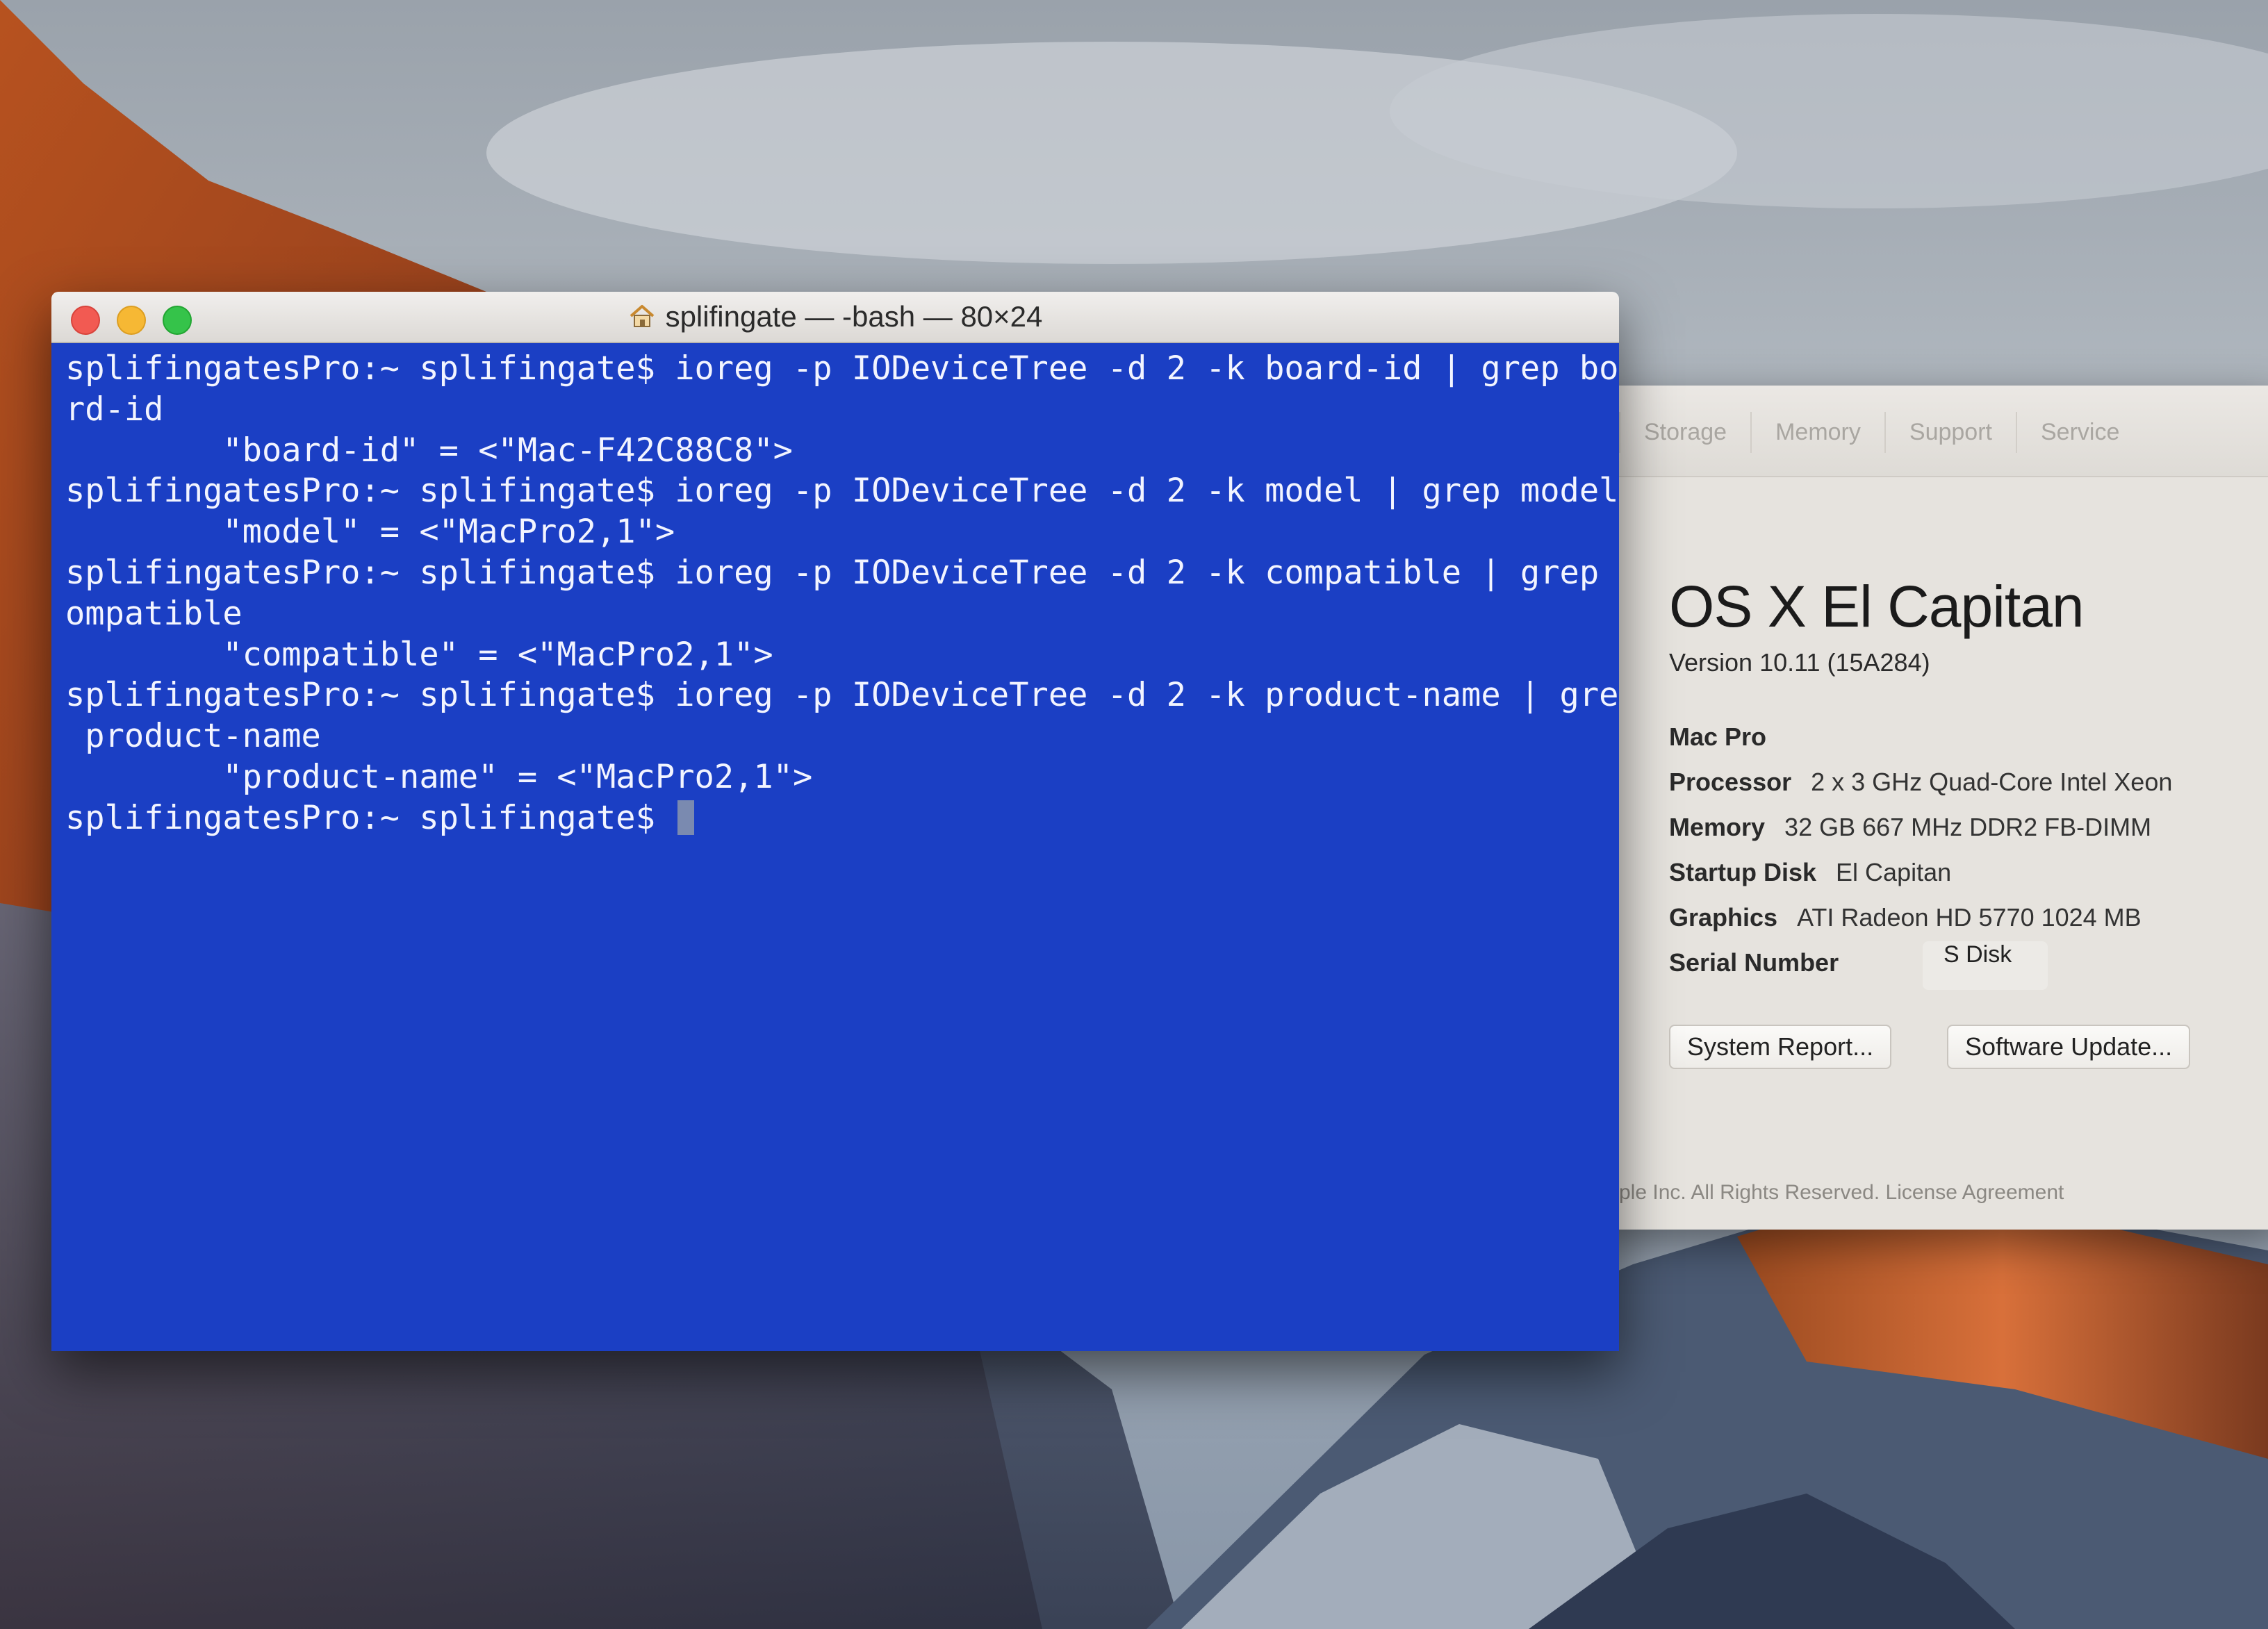  What do you see at coordinates (854, 316) in the screenshot?
I see `terminal-title-text: splifingate — -bash — 80×24` at bounding box center [854, 316].